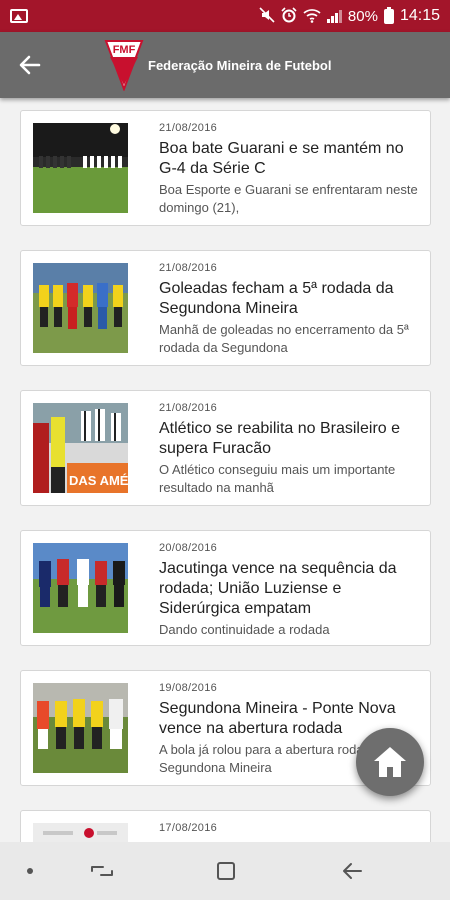  Describe the element at coordinates (124, 50) in the screenshot. I see `logo-text: FMF` at that location.